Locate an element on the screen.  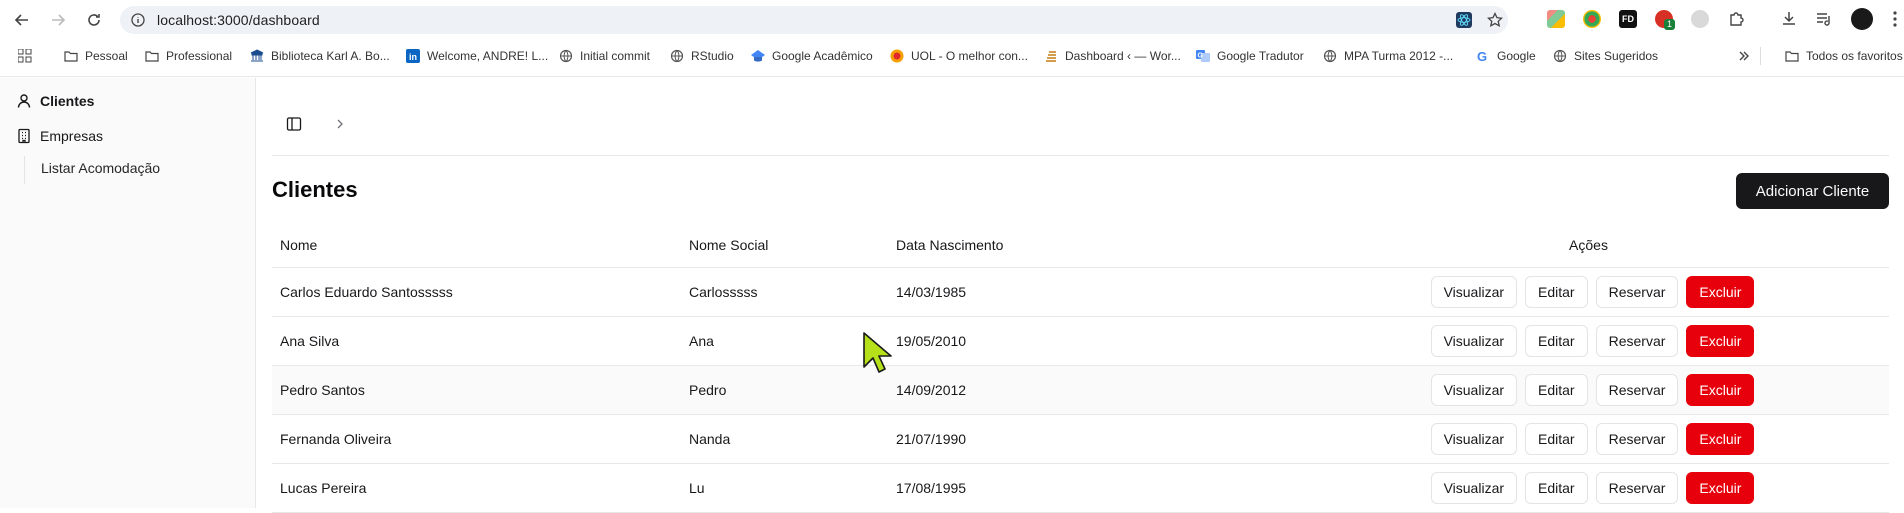
profile-avatar is located at coordinates (1862, 19).